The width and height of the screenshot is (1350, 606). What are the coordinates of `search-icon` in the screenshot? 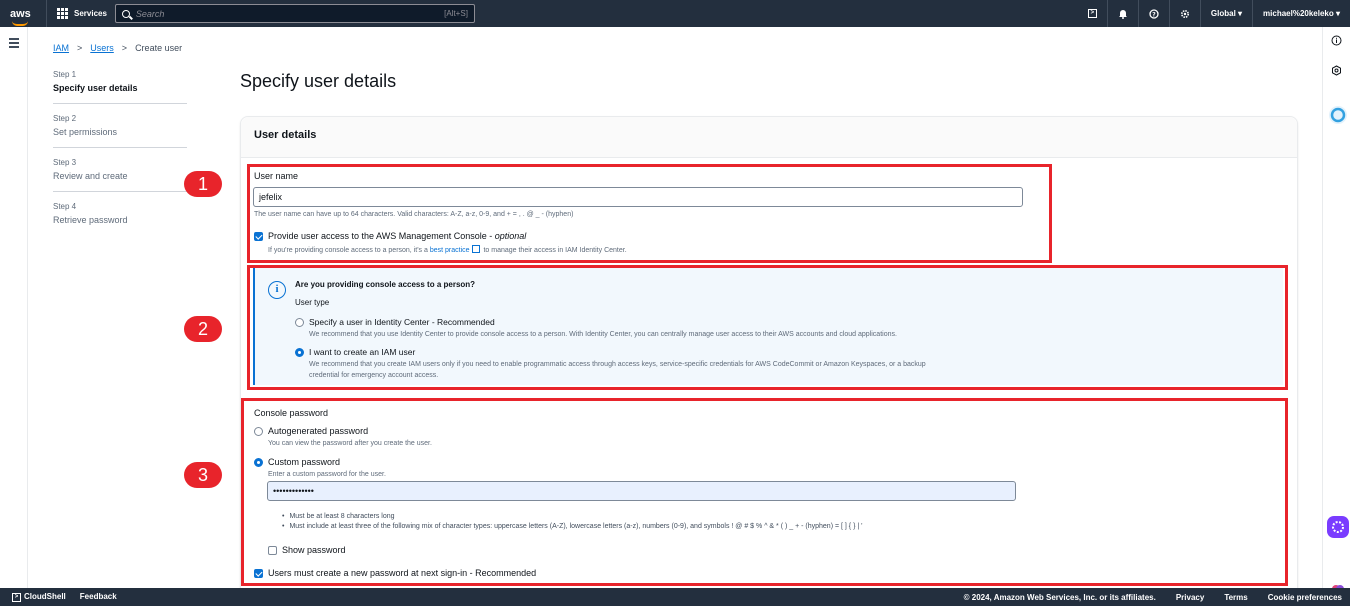 It's located at (125, 13).